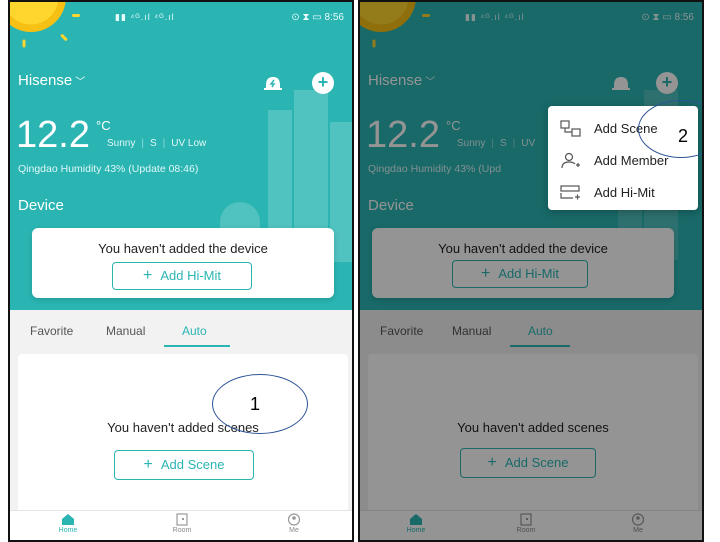 The image size is (720, 542). Describe the element at coordinates (317, 17) in the screenshot. I see `status-icons-time: ⊙ ⧗ ▭ 8:56` at that location.